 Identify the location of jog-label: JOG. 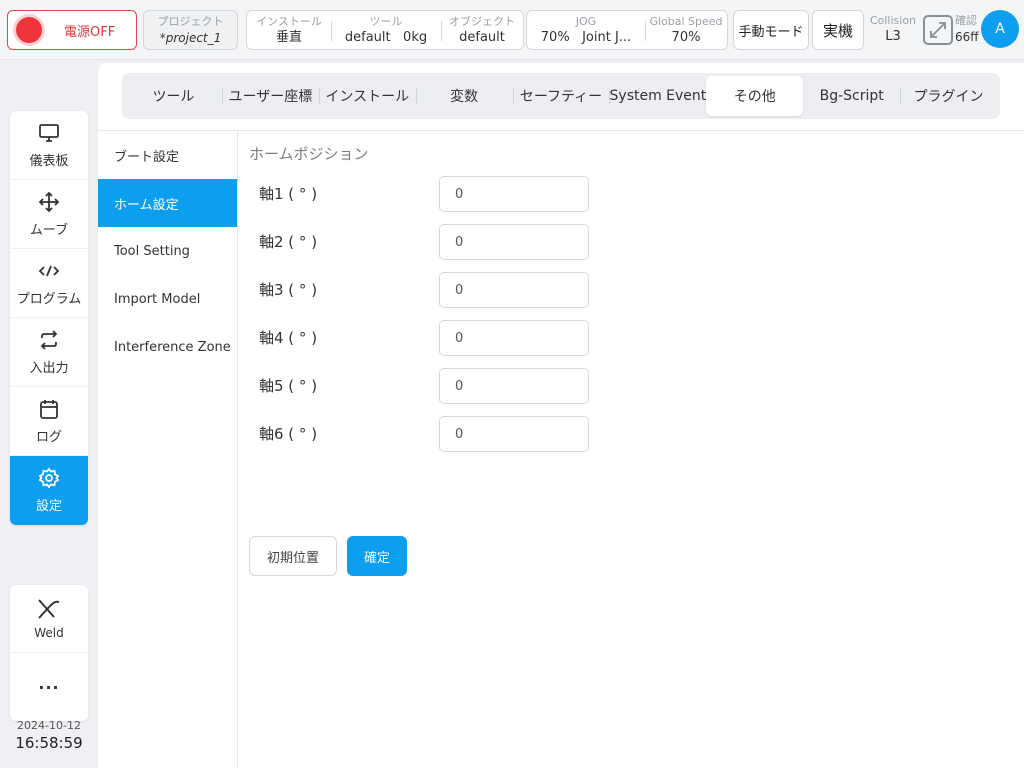
(586, 21).